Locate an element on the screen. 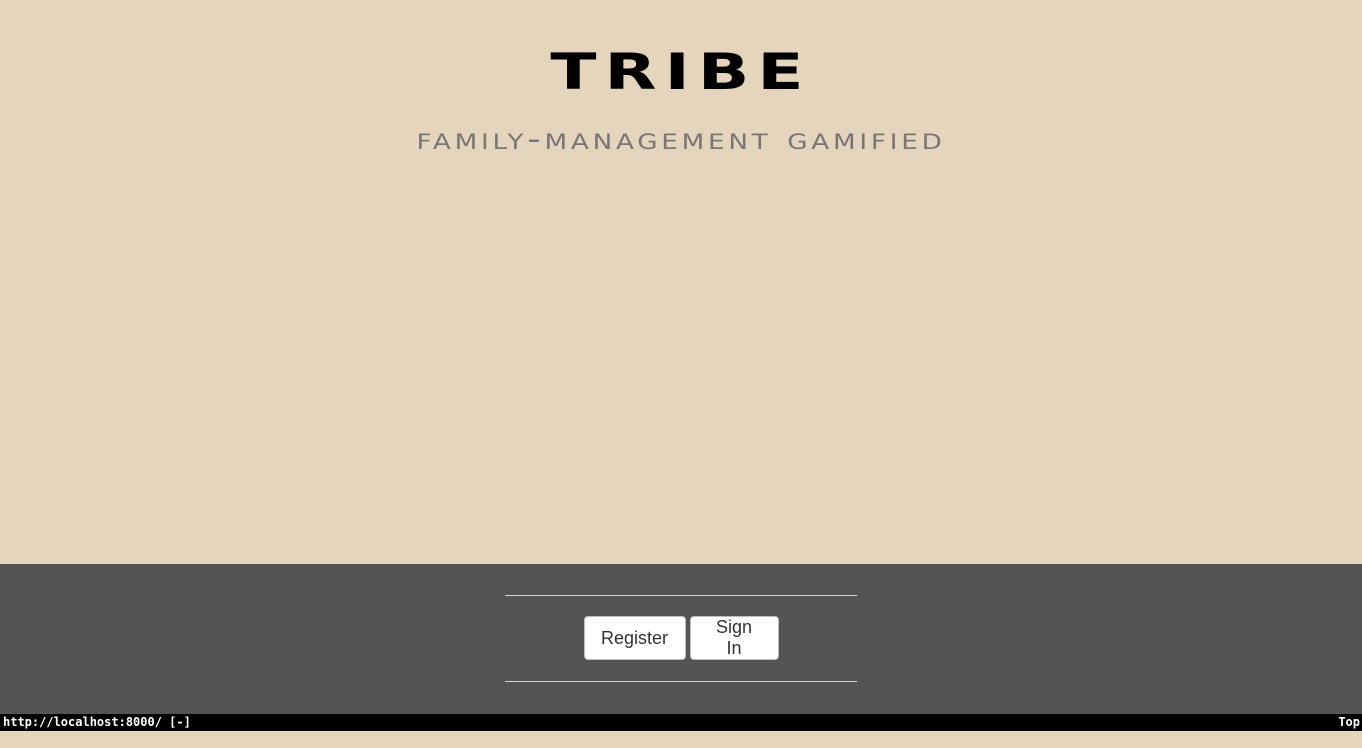 Image resolution: width=1362 pixels, height=748 pixels. divider-top is located at coordinates (681, 595).